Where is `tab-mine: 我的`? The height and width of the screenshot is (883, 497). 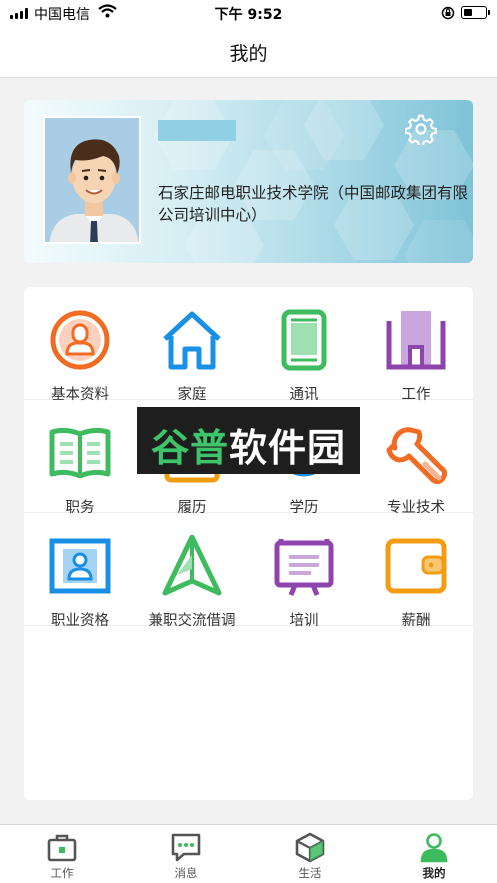 tab-mine: 我的 is located at coordinates (434, 854).